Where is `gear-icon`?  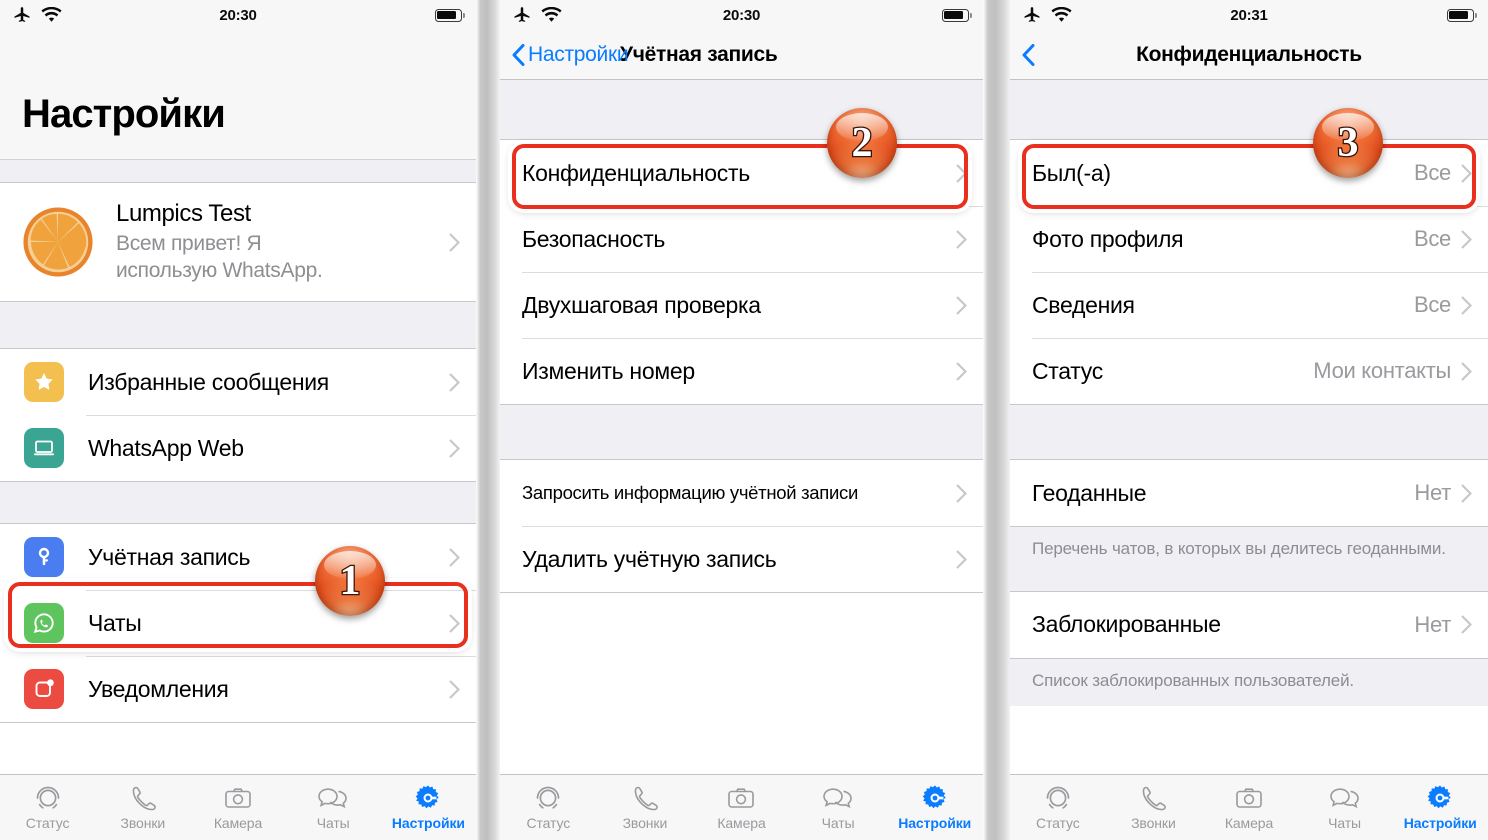
gear-icon is located at coordinates (1439, 797).